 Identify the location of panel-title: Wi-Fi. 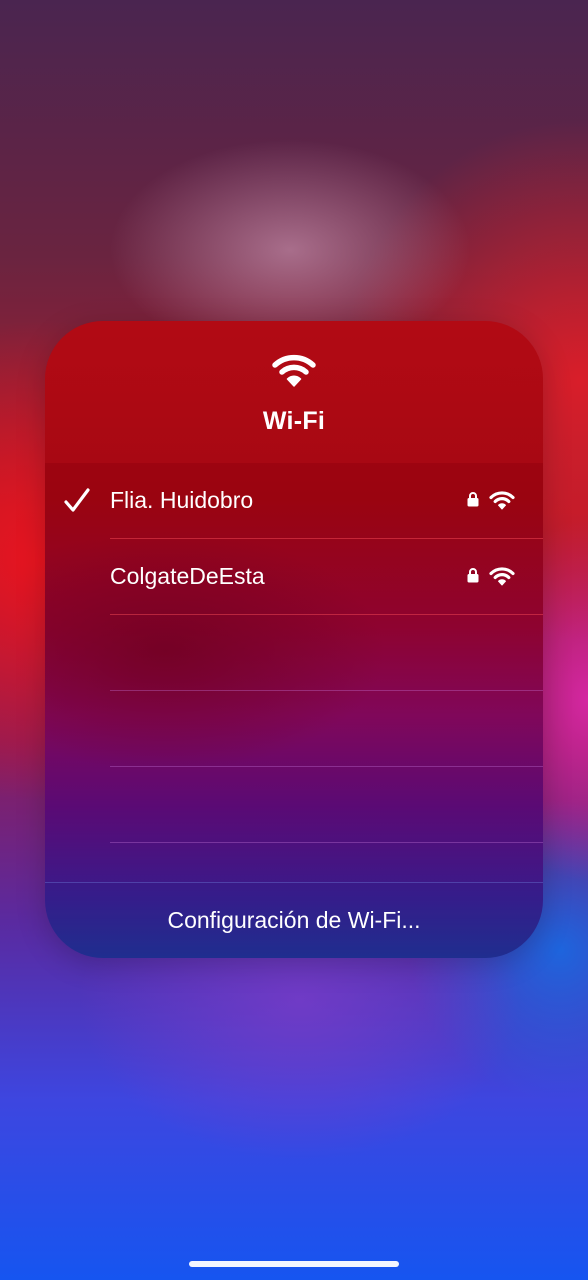
(294, 421).